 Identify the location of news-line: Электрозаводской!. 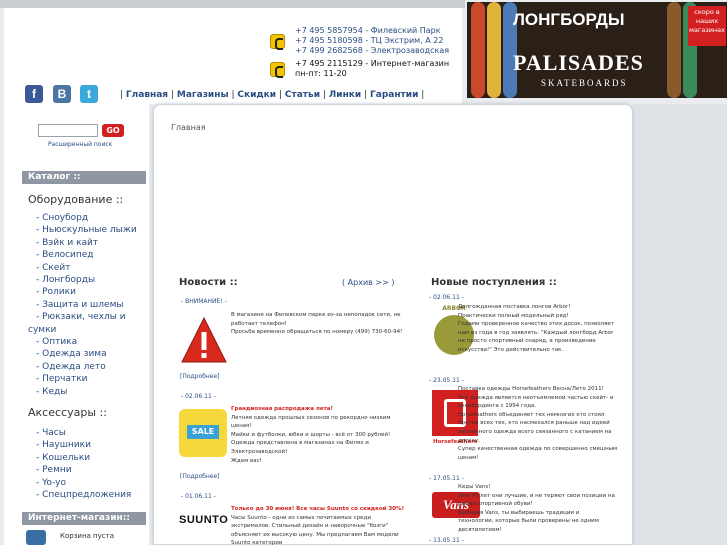
(259, 451).